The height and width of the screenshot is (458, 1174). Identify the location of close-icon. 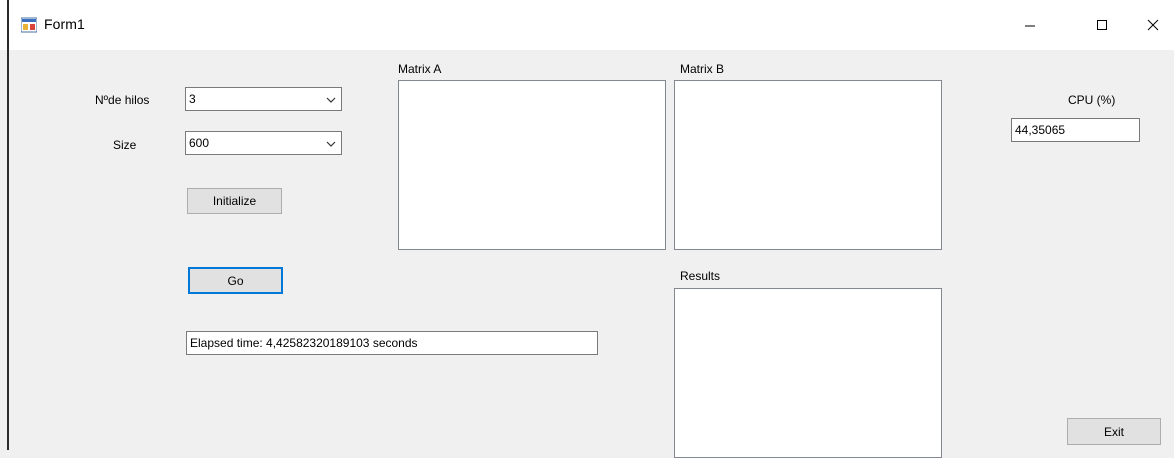
(1153, 25).